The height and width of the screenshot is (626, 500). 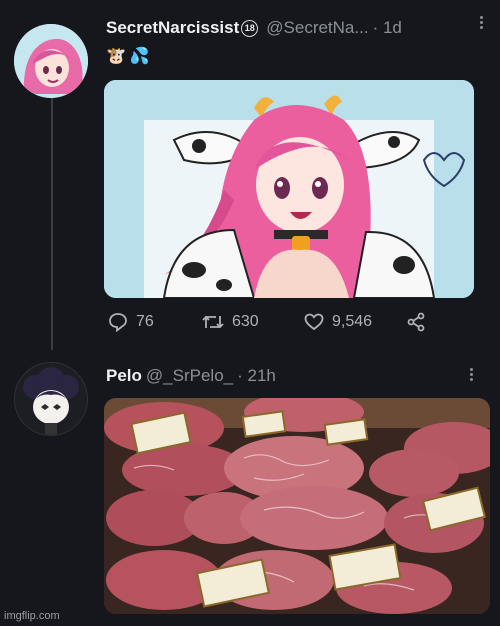 What do you see at coordinates (256, 376) in the screenshot?
I see `tweet2-timestamp: · 21h` at bounding box center [256, 376].